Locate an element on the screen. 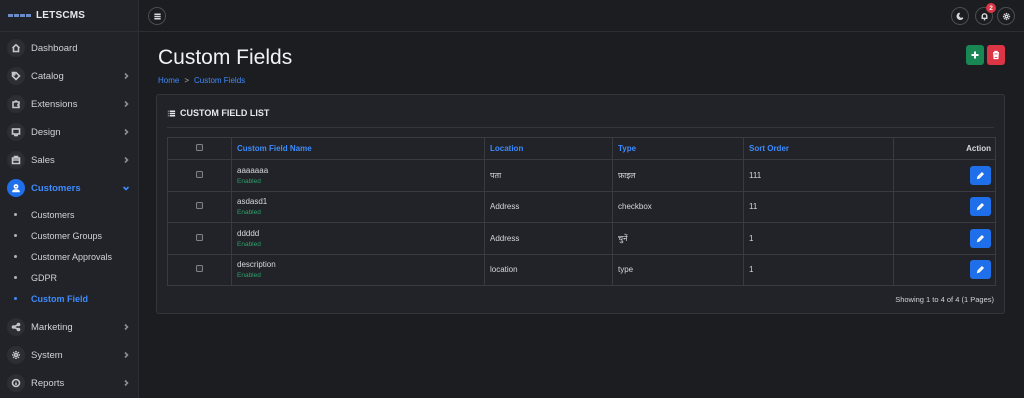 This screenshot has width=1024, height=398. submenu-item-customer-approvals: Customer Approvals is located at coordinates (69, 256).